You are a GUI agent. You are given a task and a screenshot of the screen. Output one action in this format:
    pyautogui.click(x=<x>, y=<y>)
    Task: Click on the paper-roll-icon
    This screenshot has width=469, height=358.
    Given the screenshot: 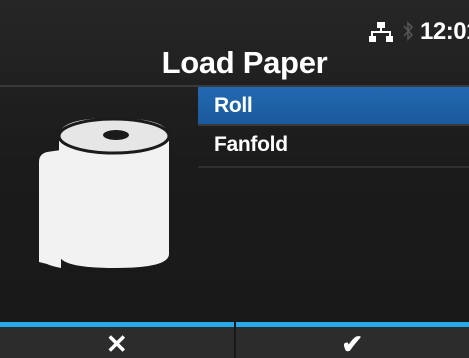 What is the action you would take?
    pyautogui.click(x=105, y=193)
    